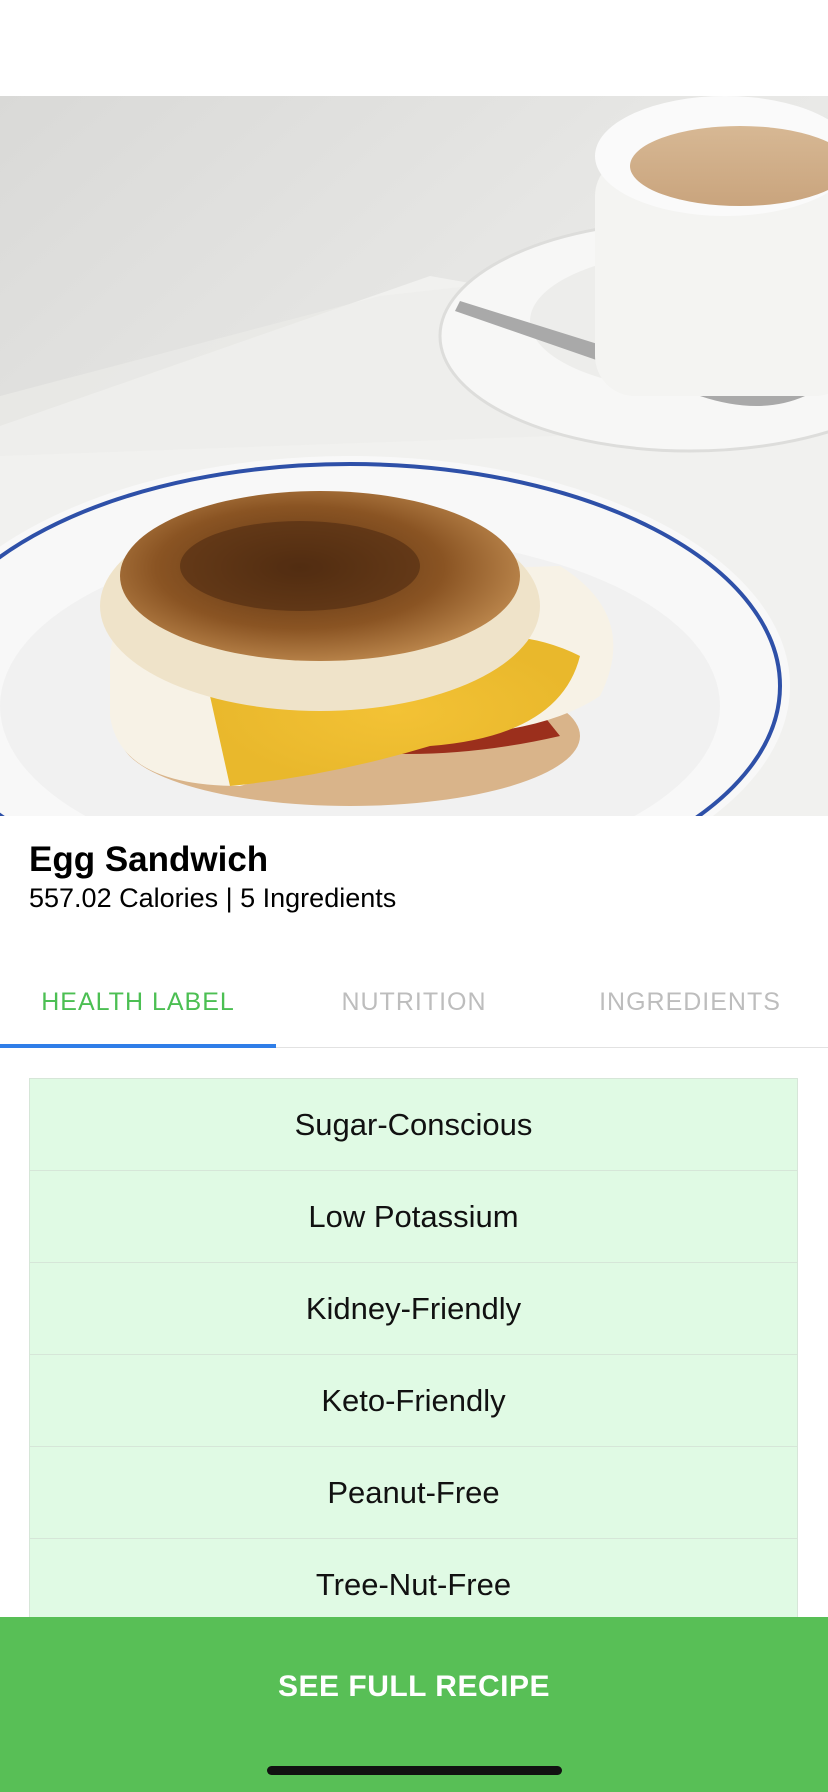  I want to click on list-item: Low Potassium, so click(413, 1217).